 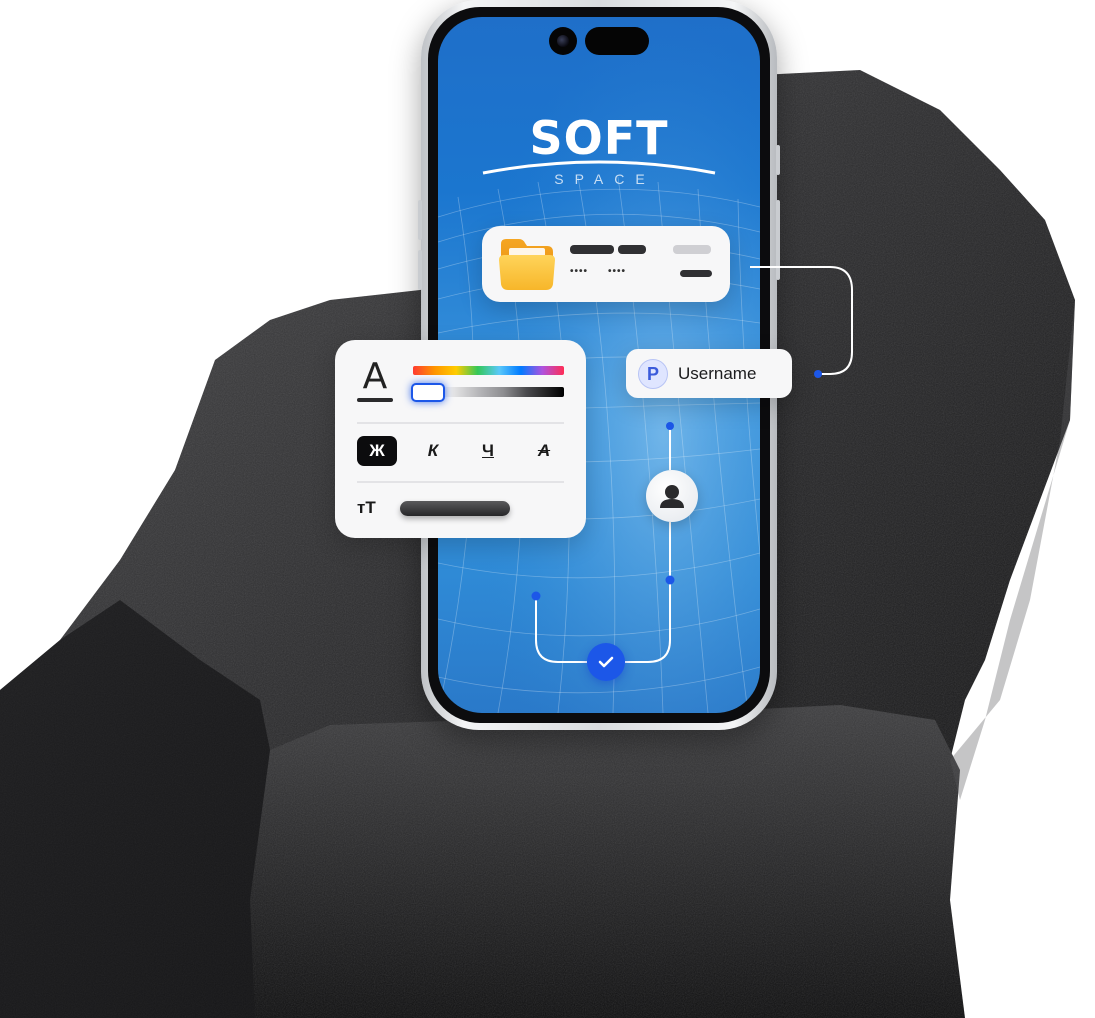 I want to click on text-size-icon: тТ, so click(x=366, y=507).